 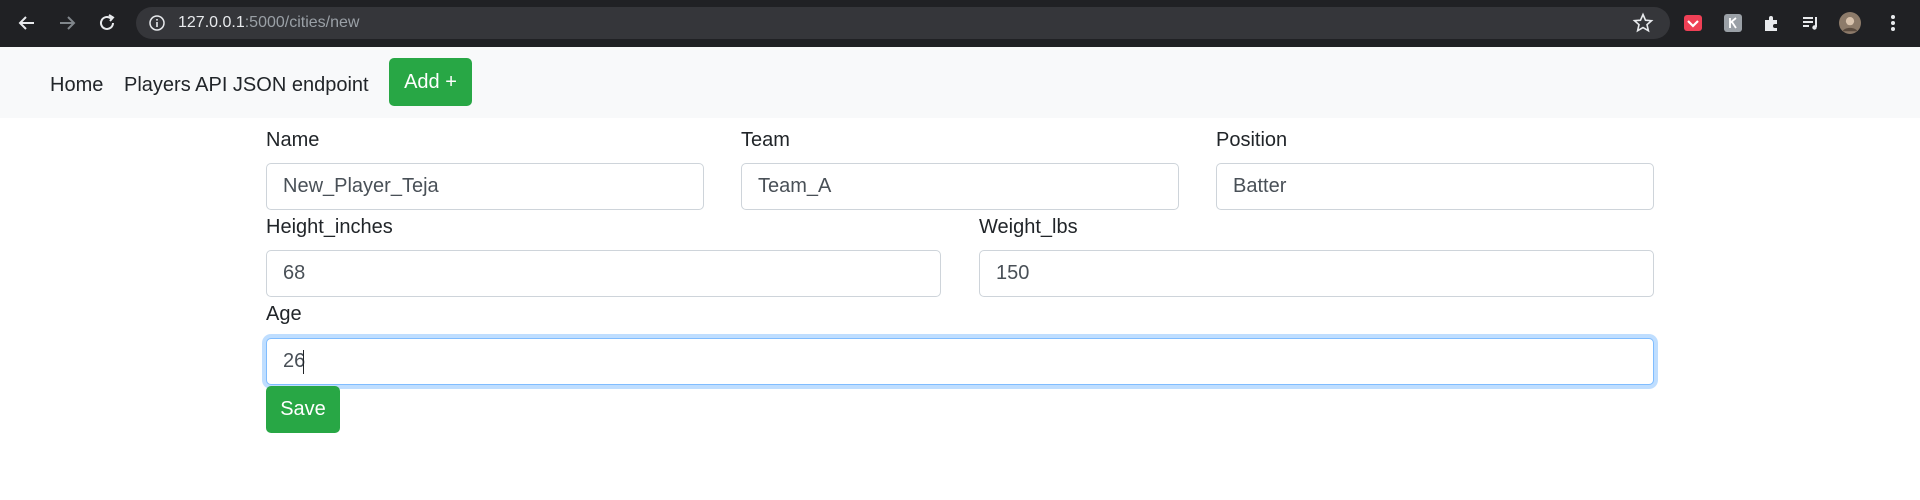 What do you see at coordinates (157, 23) in the screenshot?
I see `info-icon` at bounding box center [157, 23].